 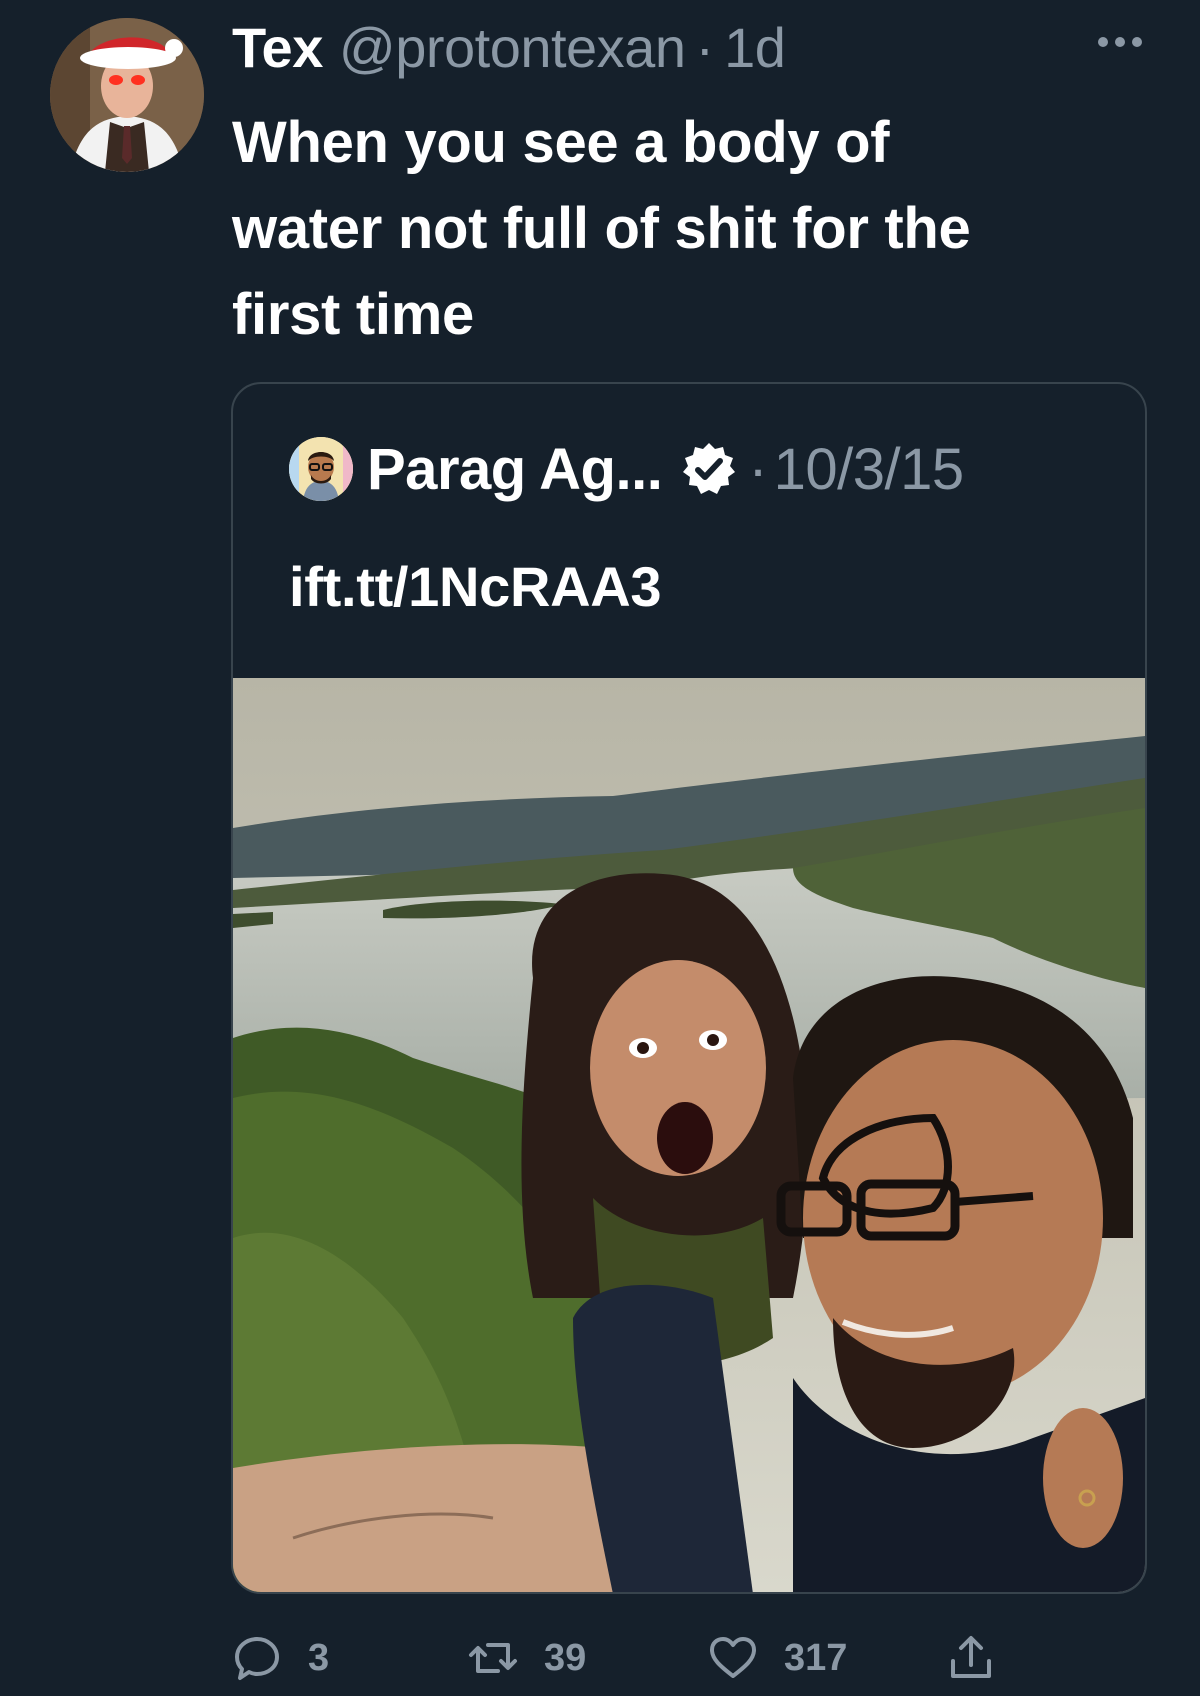 I want to click on reply-count: 3, so click(x=319, y=1657).